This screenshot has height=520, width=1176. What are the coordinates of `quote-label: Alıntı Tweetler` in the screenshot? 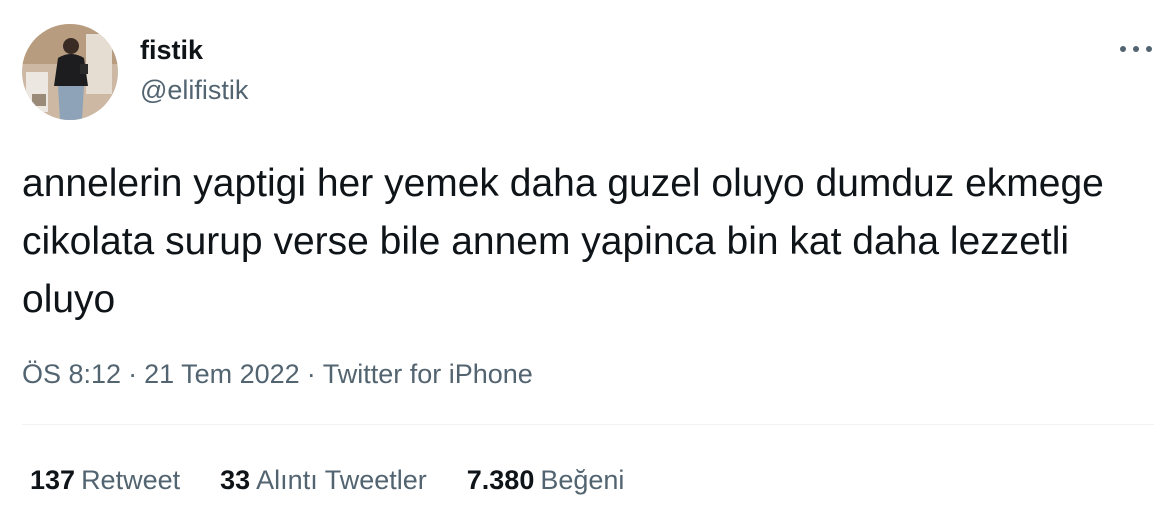 It's located at (341, 480).